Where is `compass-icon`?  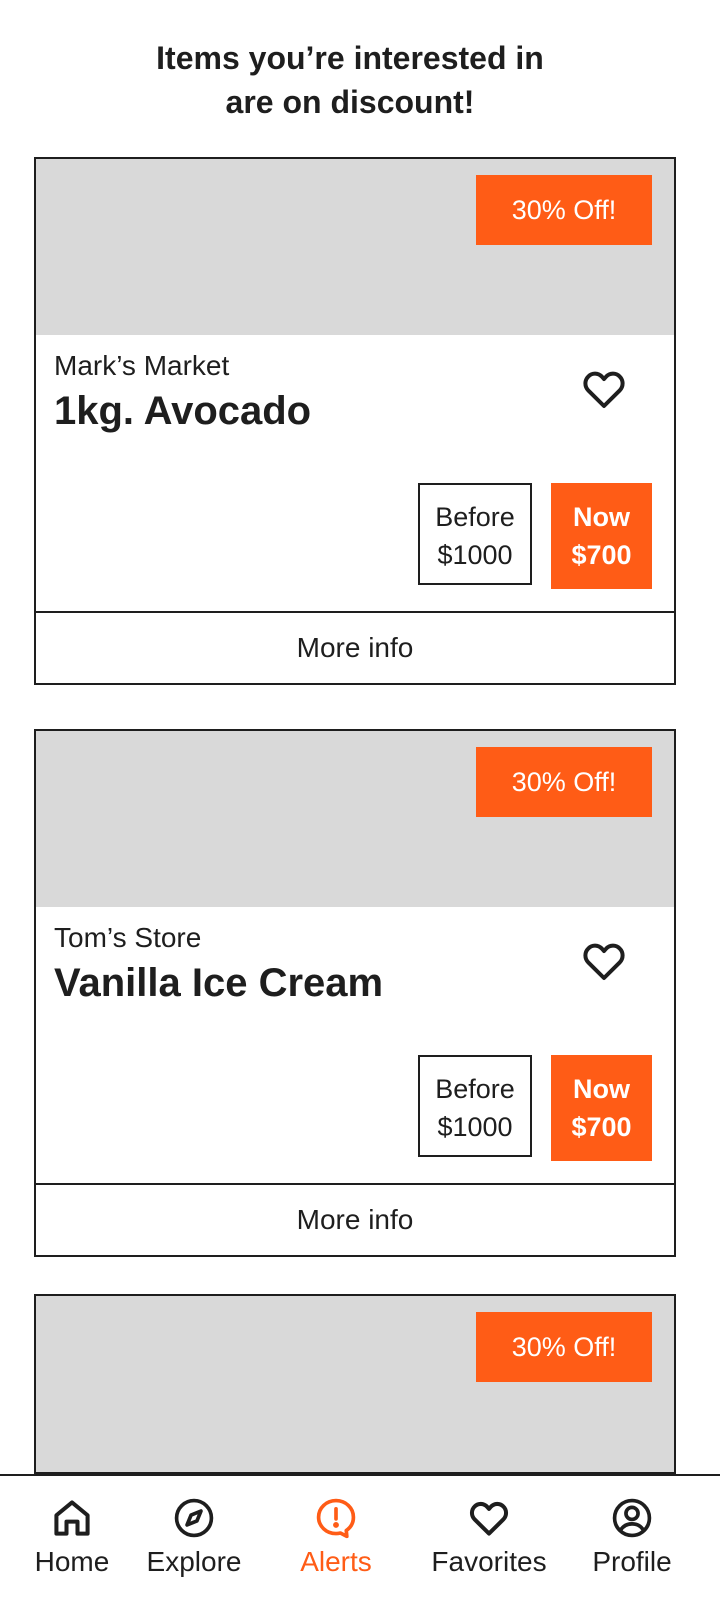
compass-icon is located at coordinates (194, 1518).